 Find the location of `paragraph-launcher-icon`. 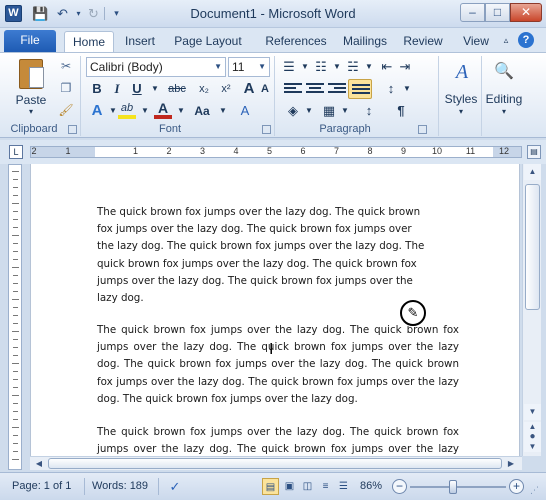

paragraph-launcher-icon is located at coordinates (422, 129).